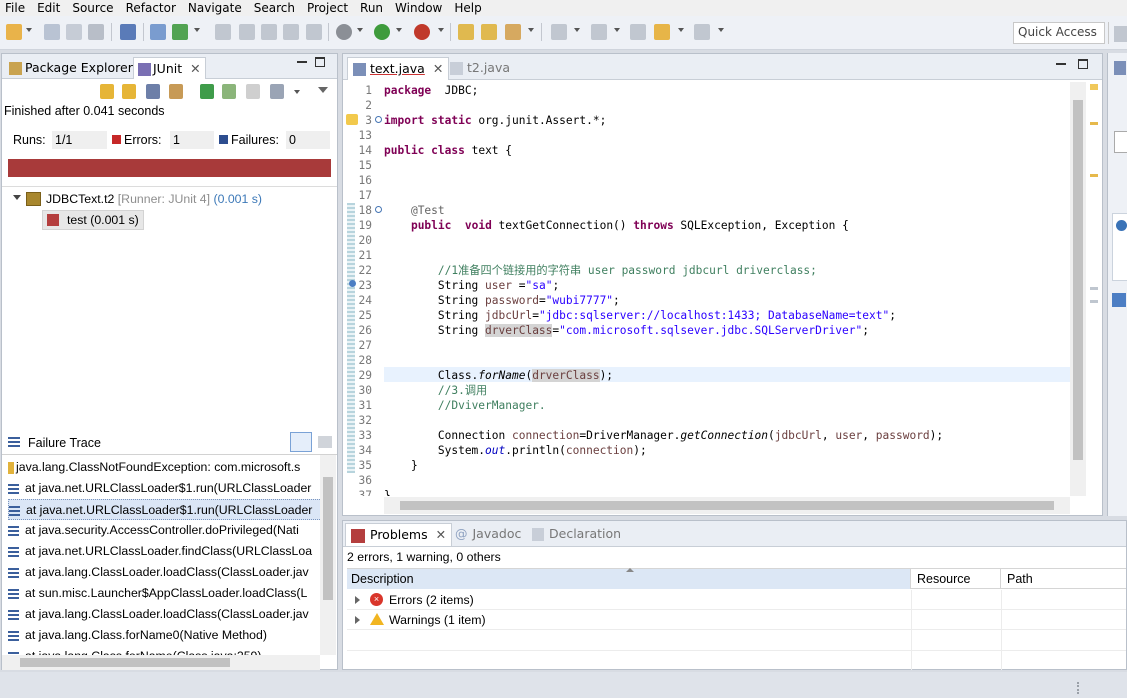 Image resolution: width=1127 pixels, height=698 pixels. Describe the element at coordinates (480, 68) in the screenshot. I see `tab-t2-java: t2.java` at that location.